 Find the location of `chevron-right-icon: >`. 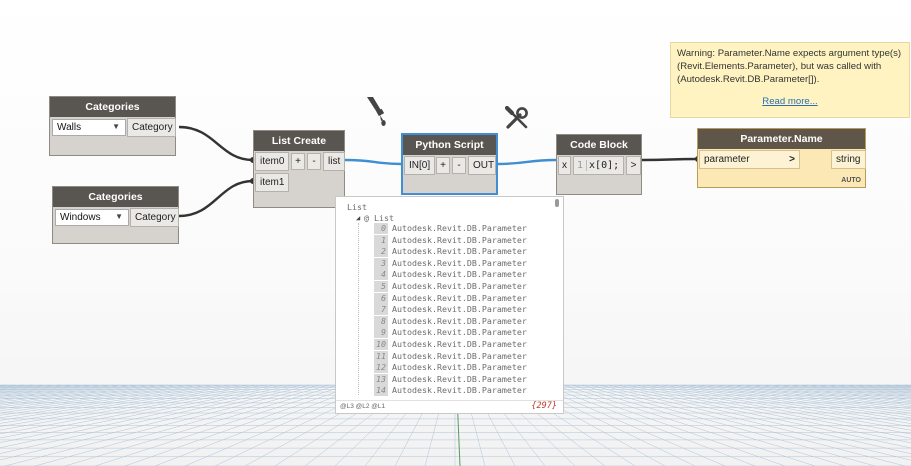

chevron-right-icon: > is located at coordinates (792, 159).